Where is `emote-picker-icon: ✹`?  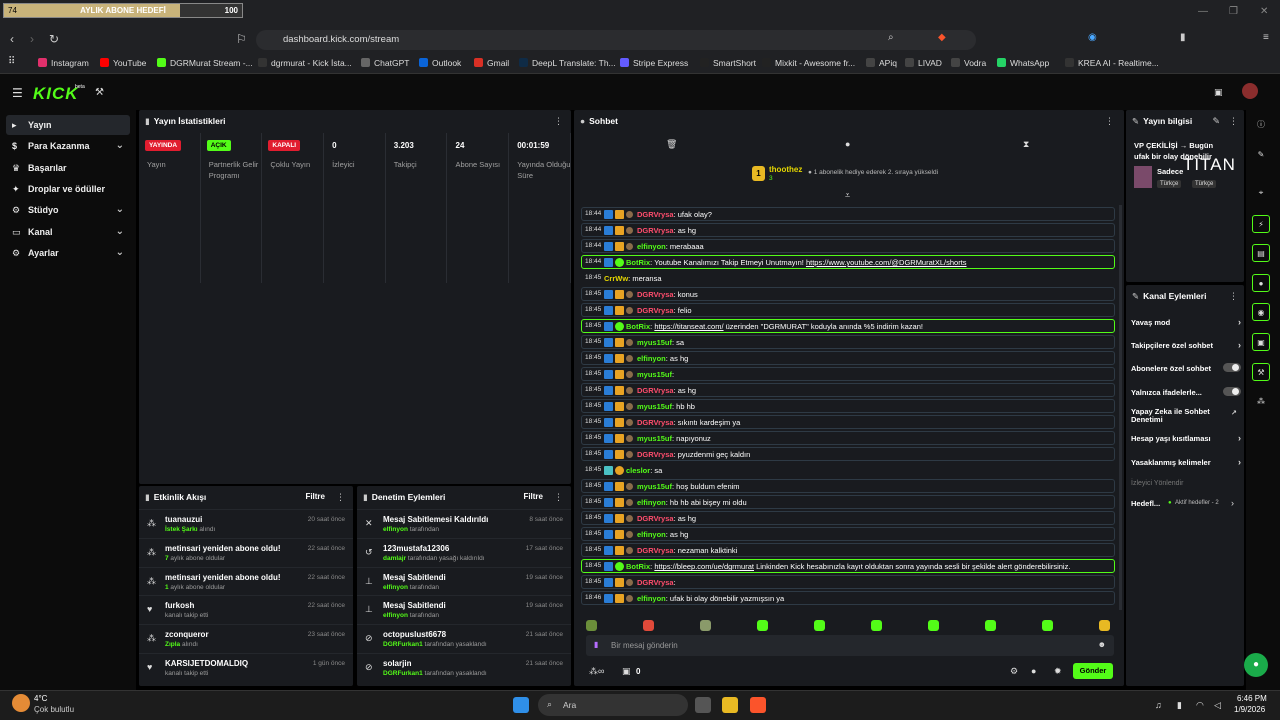
emote-picker-icon: ✹ is located at coordinates (1058, 671).